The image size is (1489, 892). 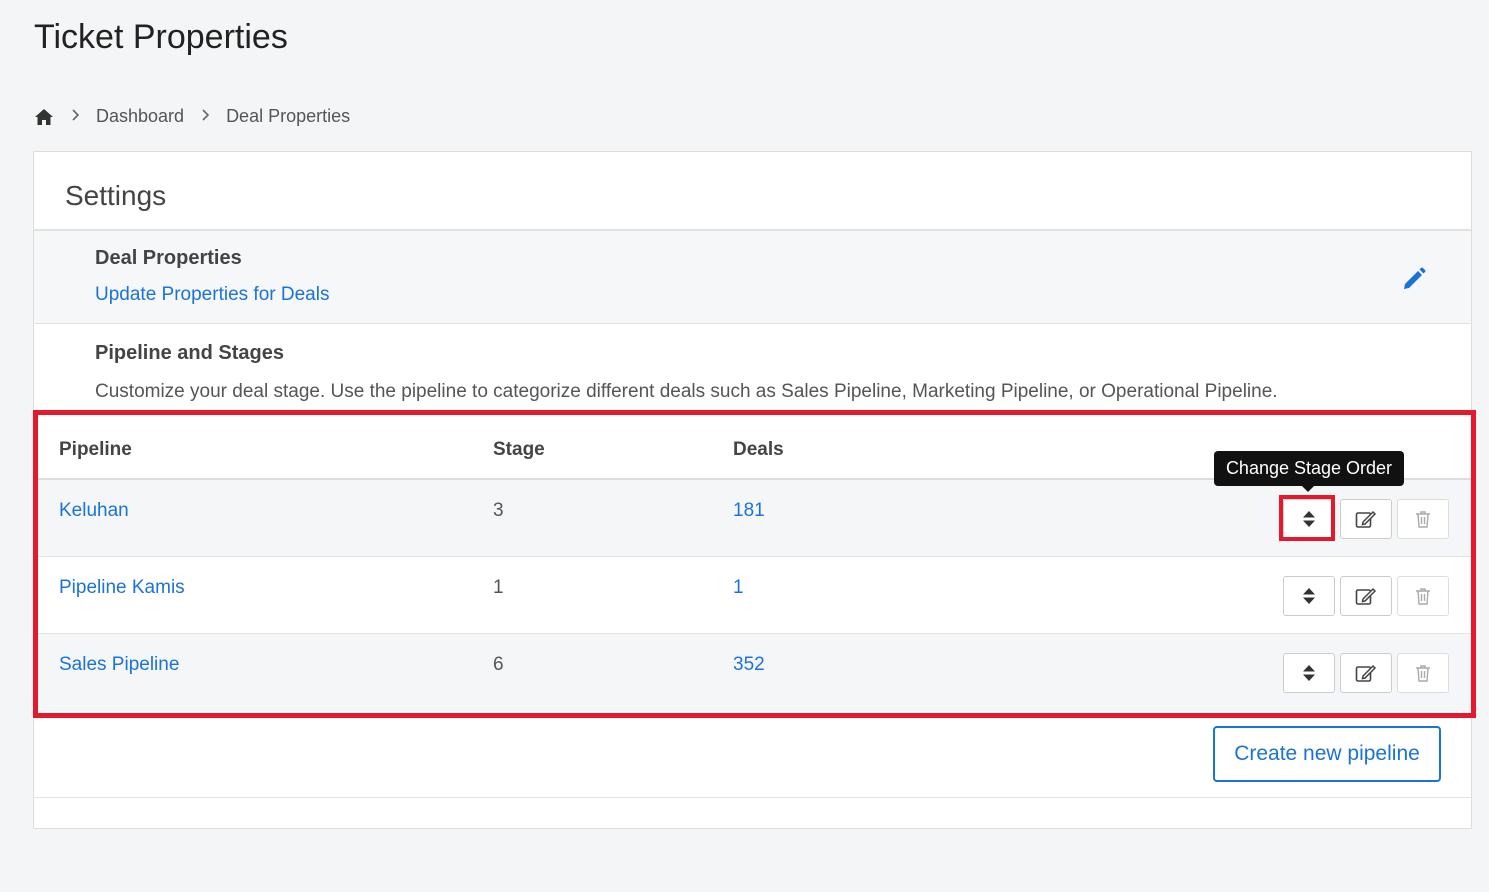 What do you see at coordinates (212, 294) in the screenshot?
I see `update-properties-link: Update Properties for Deals` at bounding box center [212, 294].